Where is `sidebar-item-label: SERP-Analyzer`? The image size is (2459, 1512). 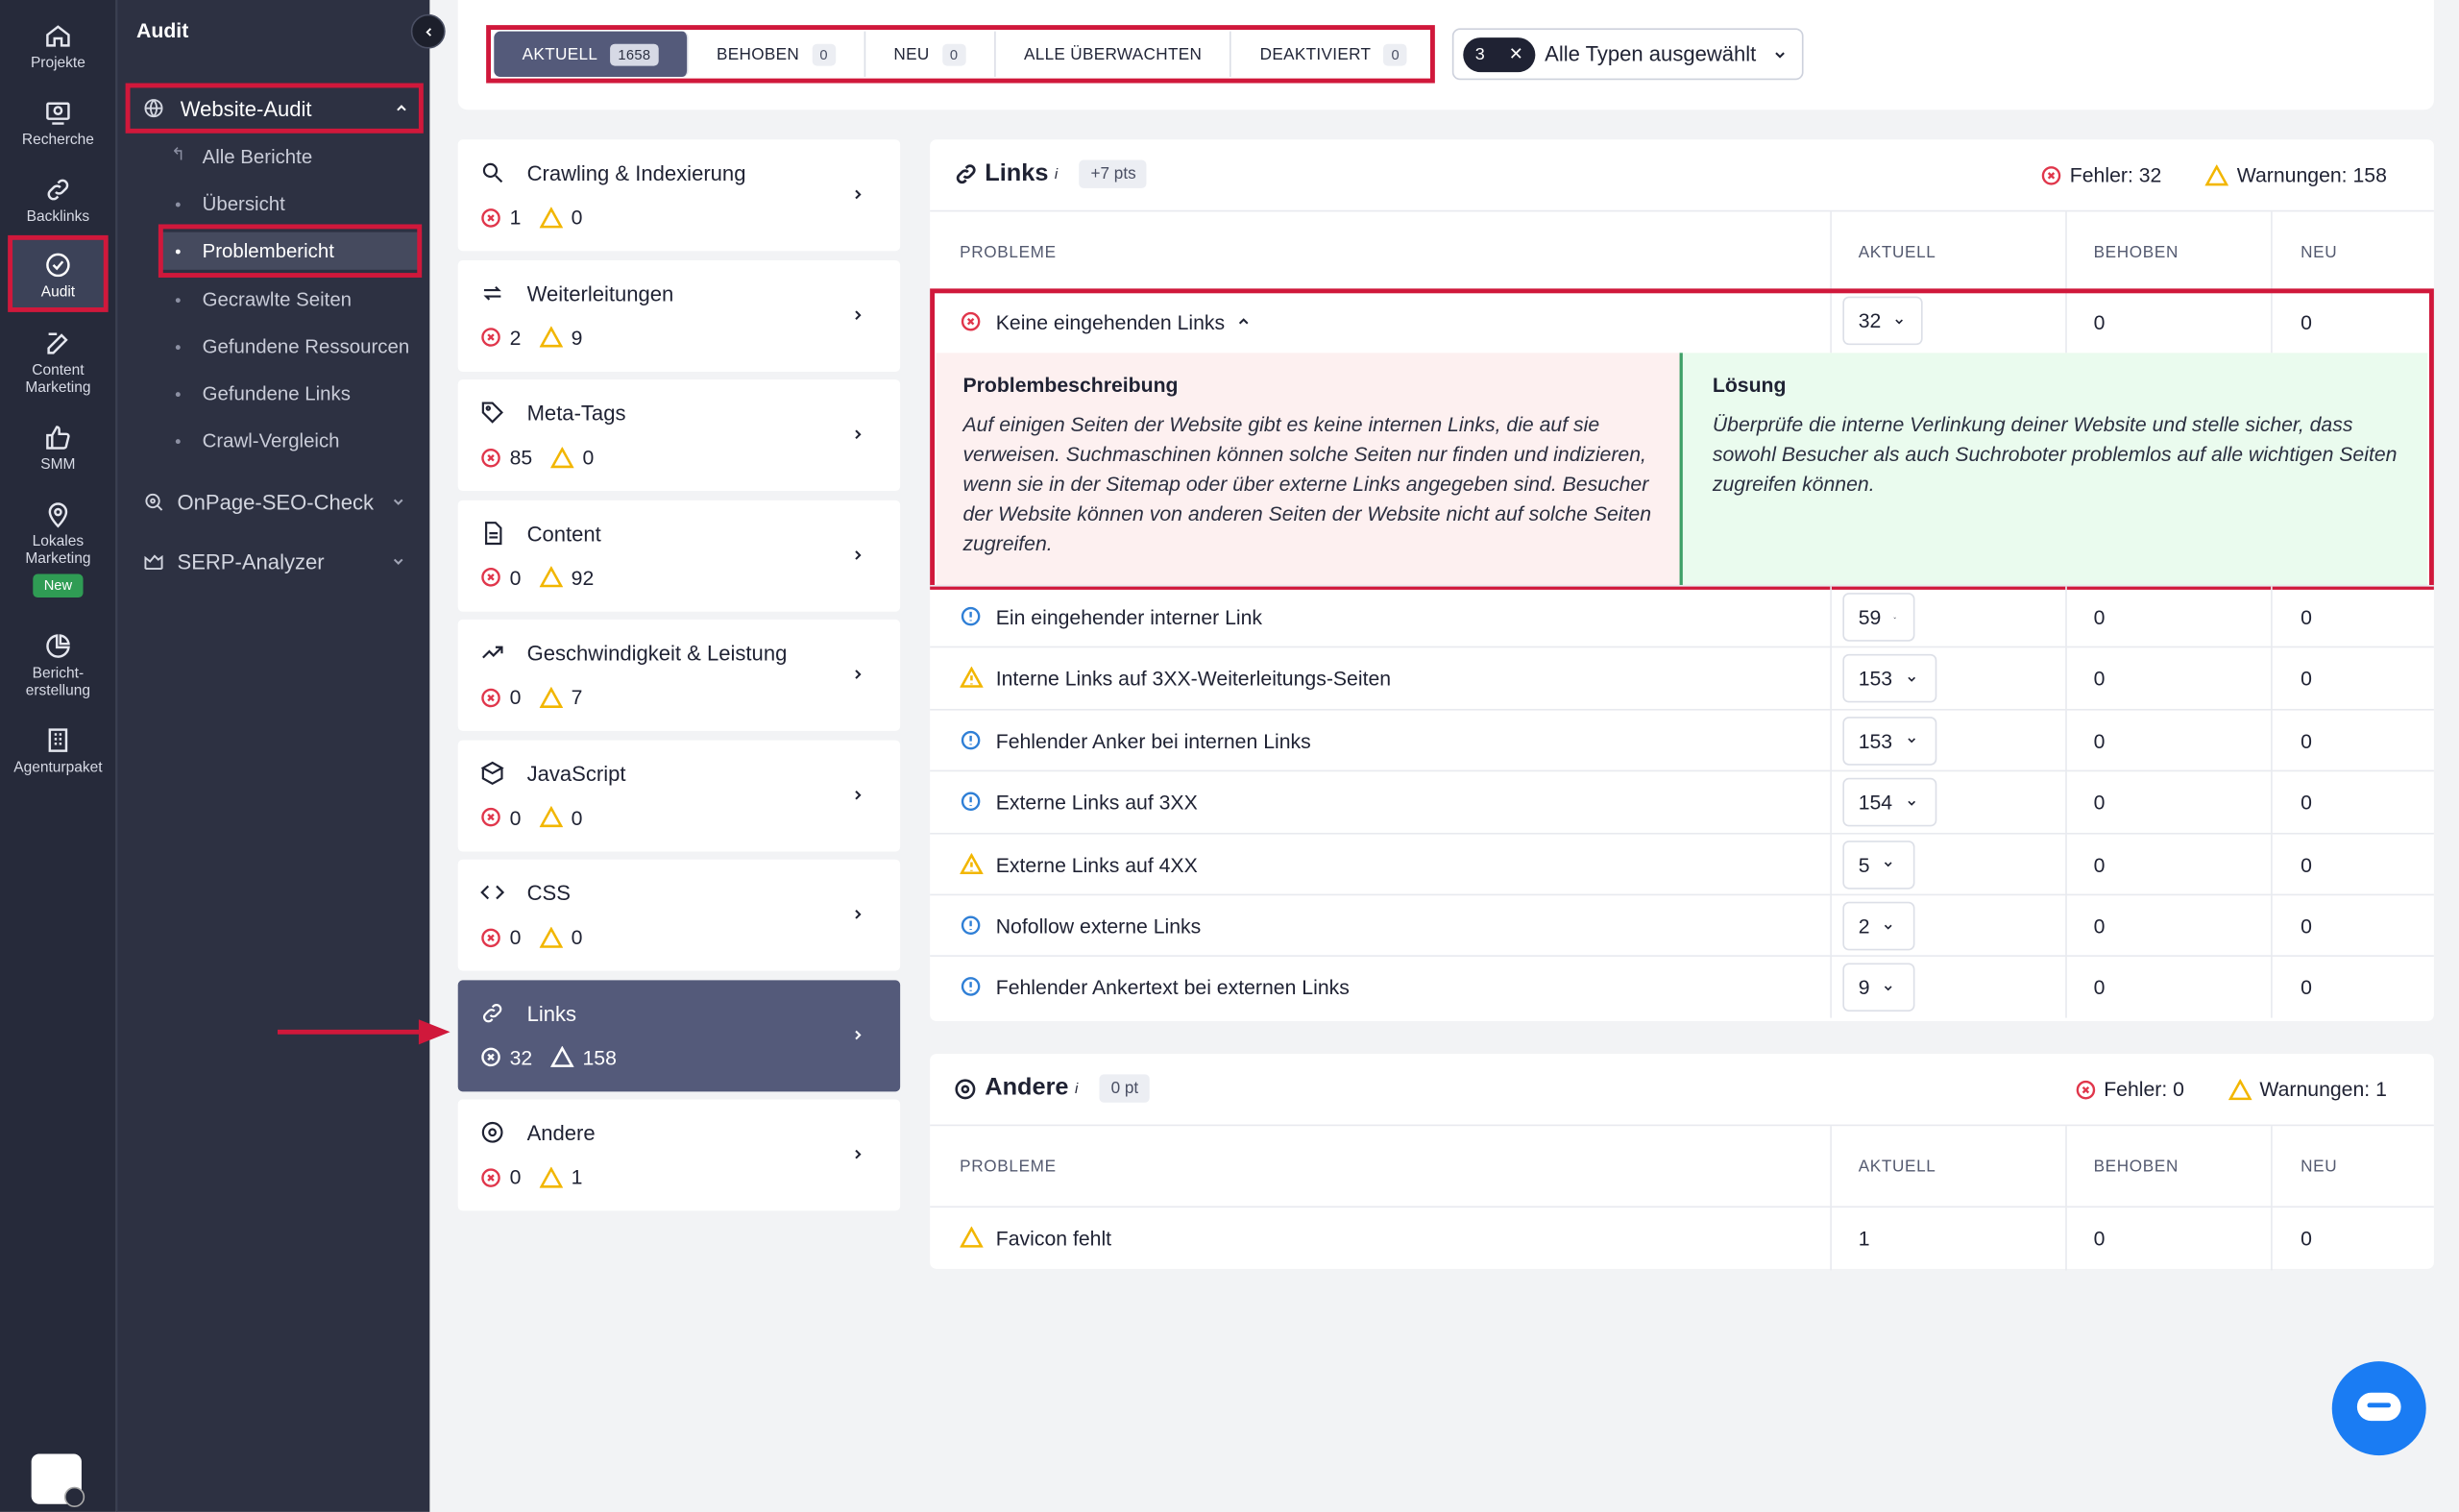
sidebar-item-label: SERP-Analyzer is located at coordinates (251, 561).